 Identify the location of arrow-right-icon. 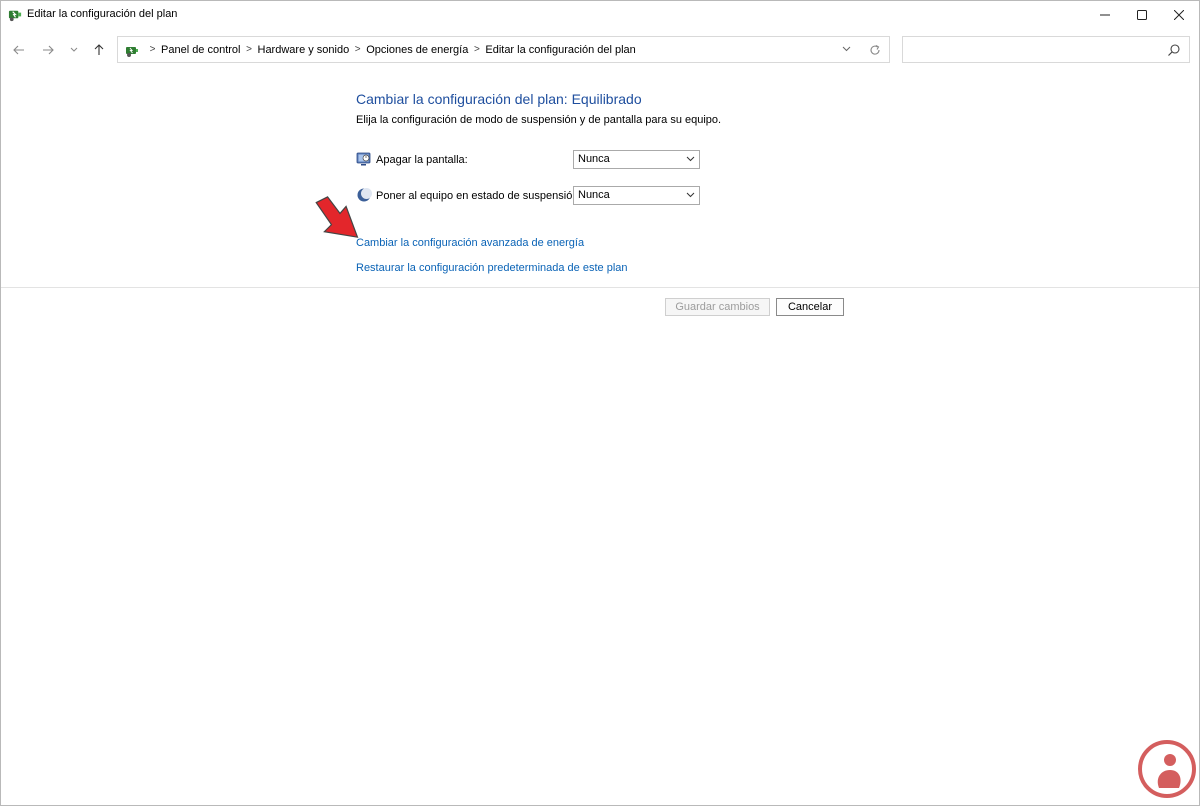
(48, 50).